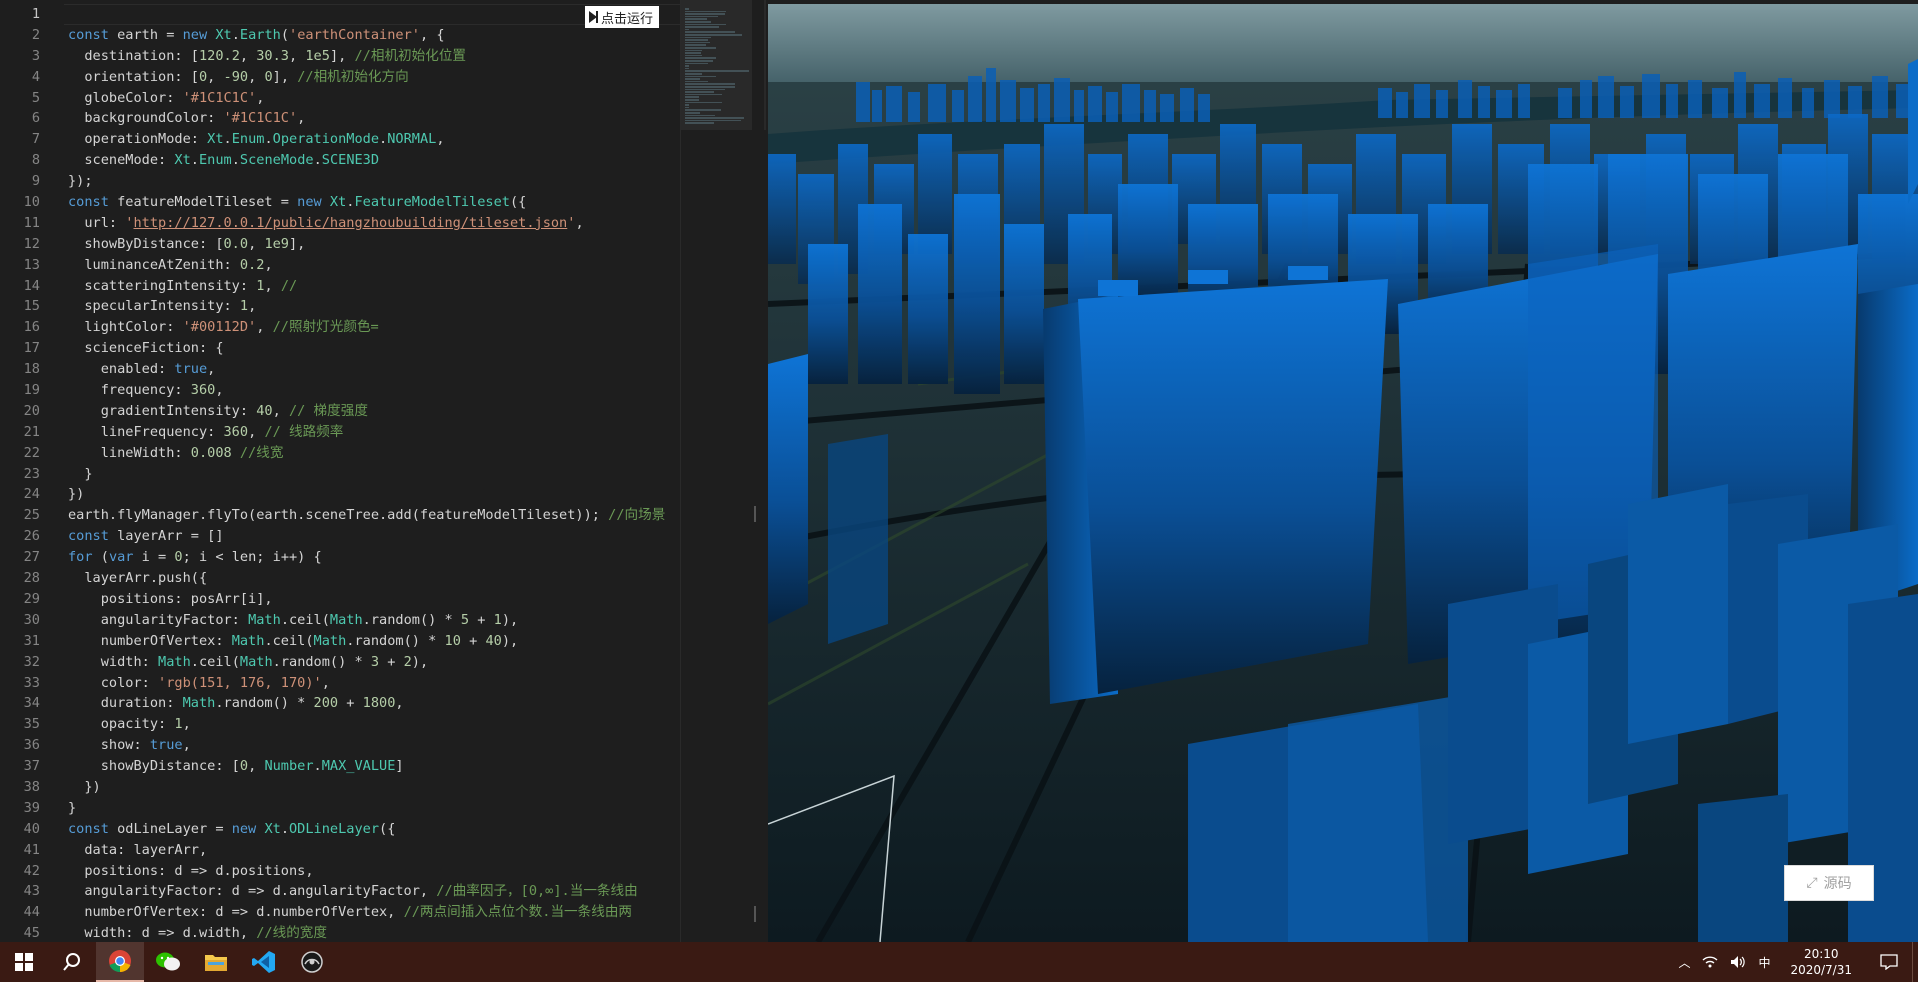 This screenshot has width=1918, height=982. I want to click on code-line: 41 data: layerArr,, so click(340, 850).